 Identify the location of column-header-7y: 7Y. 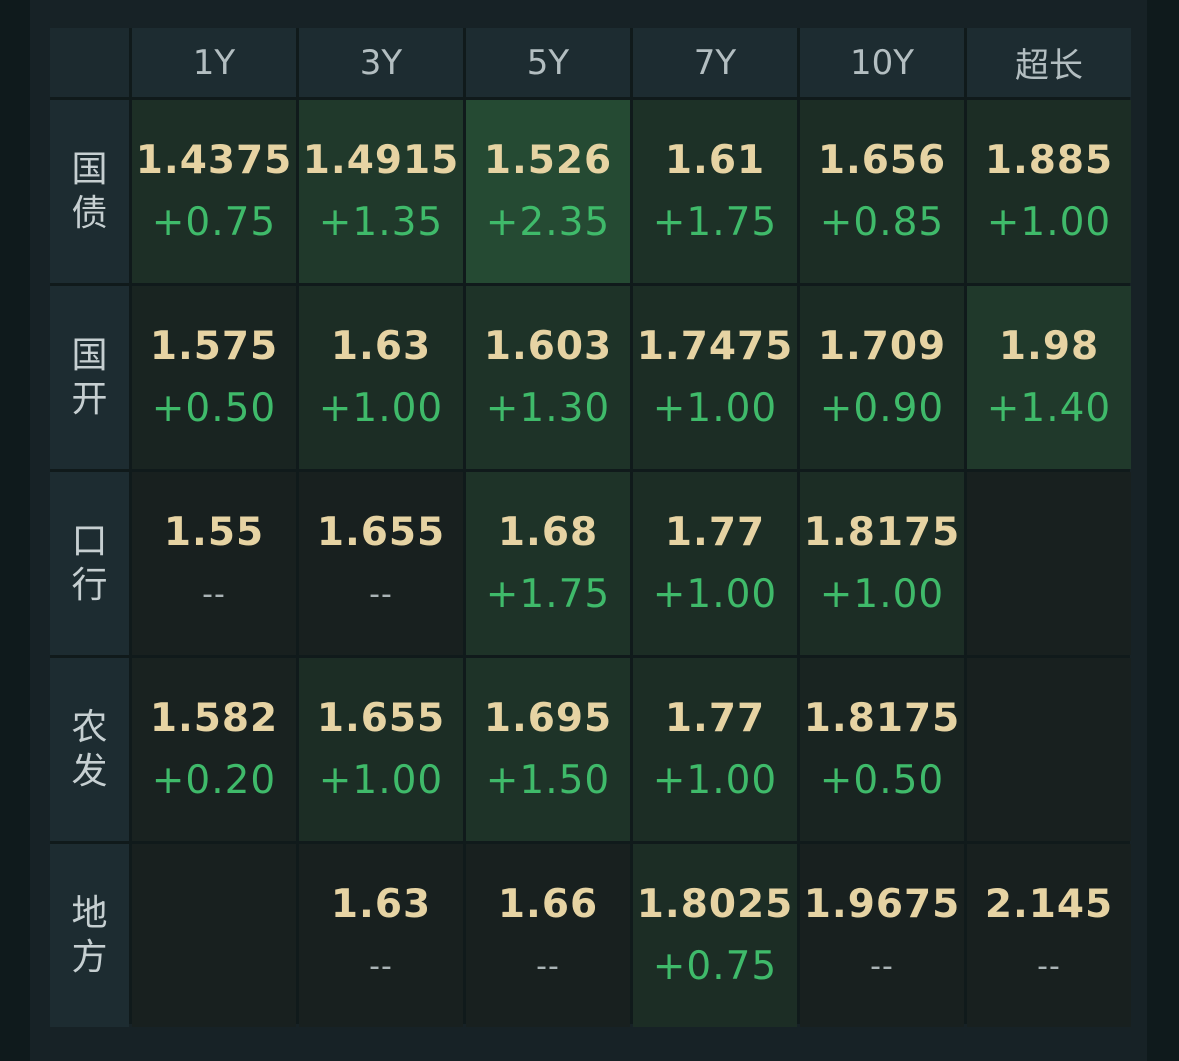
(715, 62).